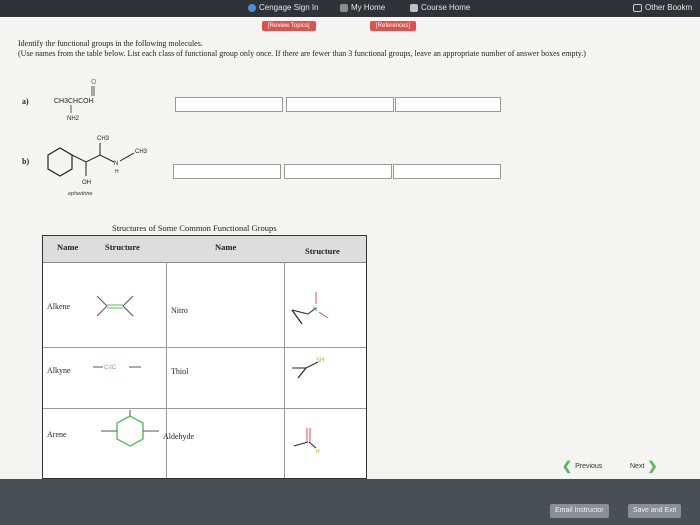  Describe the element at coordinates (26, 161) in the screenshot. I see `part-b-label: b)` at that location.